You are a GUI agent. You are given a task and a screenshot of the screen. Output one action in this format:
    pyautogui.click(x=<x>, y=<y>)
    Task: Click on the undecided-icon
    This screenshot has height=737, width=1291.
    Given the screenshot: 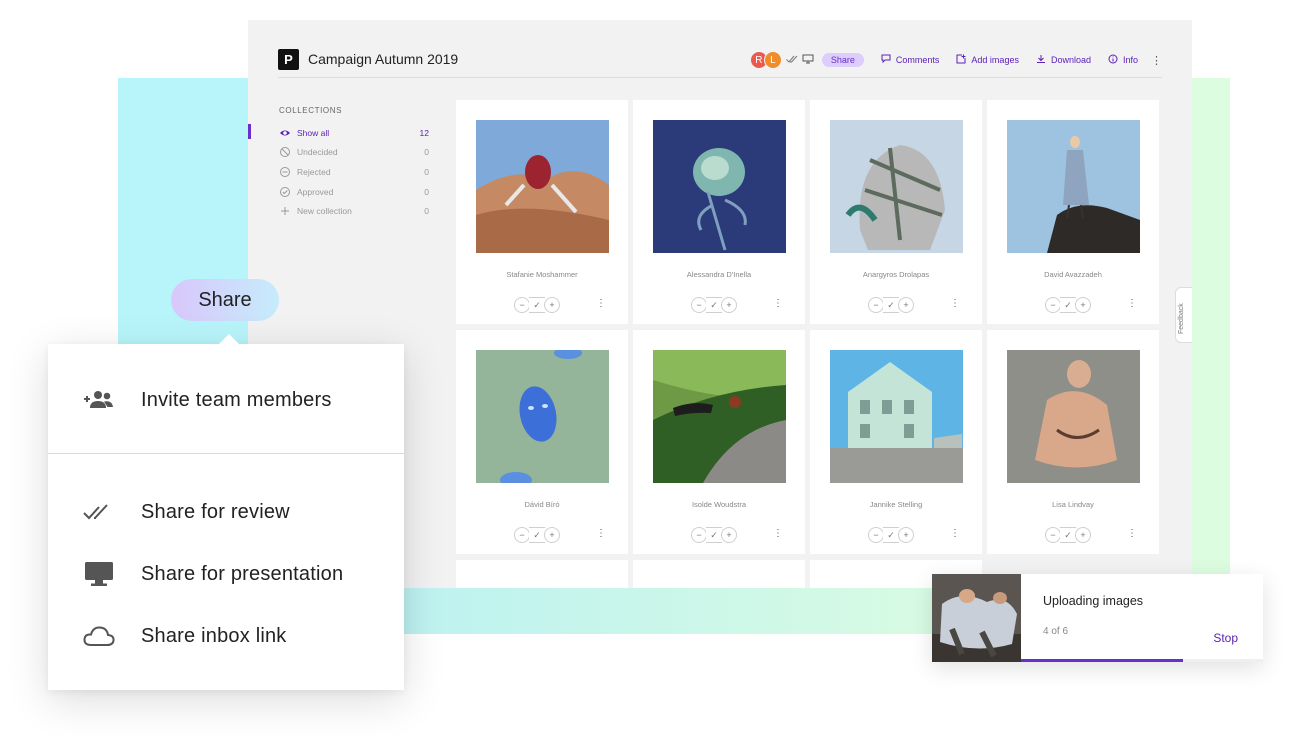 What is the action you would take?
    pyautogui.click(x=285, y=152)
    